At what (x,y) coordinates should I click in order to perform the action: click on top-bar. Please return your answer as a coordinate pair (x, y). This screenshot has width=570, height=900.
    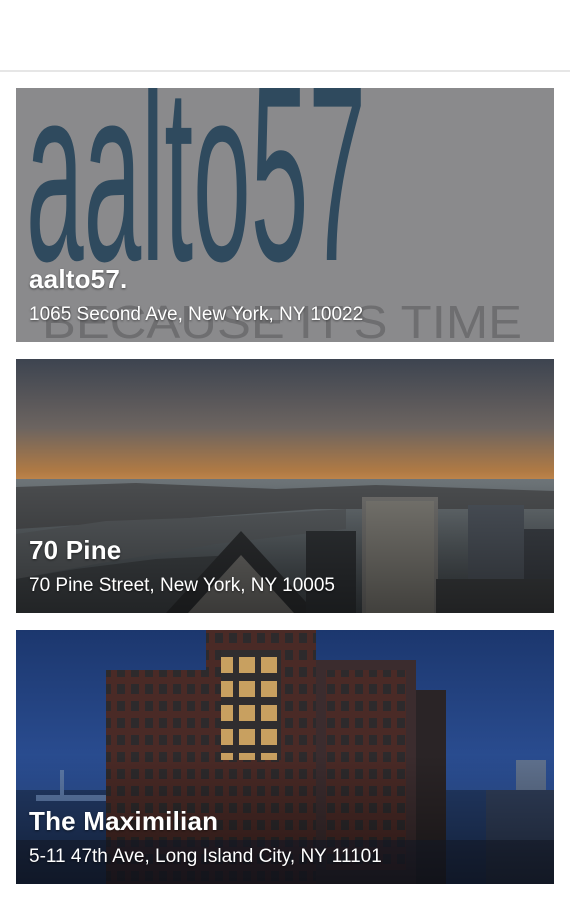
    Looking at the image, I should click on (285, 35).